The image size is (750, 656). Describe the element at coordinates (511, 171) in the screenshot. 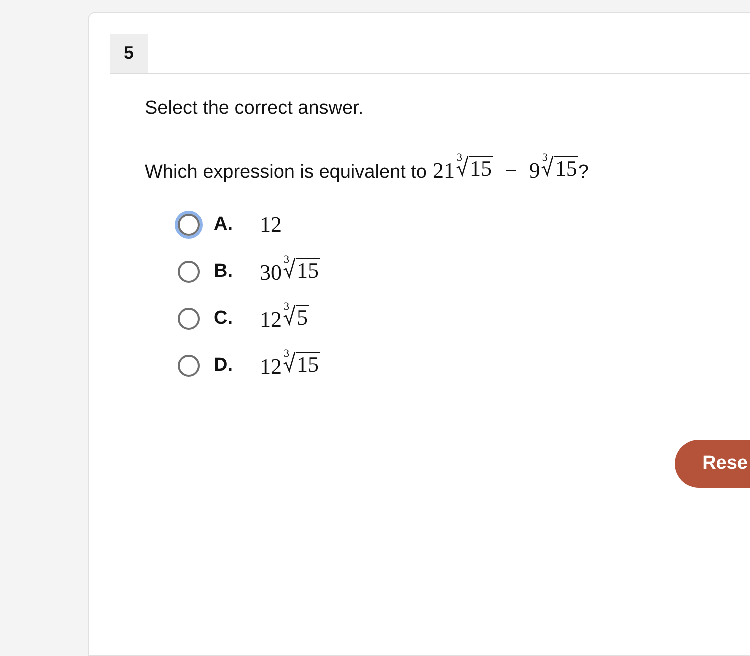

I see `math-operator: −` at that location.